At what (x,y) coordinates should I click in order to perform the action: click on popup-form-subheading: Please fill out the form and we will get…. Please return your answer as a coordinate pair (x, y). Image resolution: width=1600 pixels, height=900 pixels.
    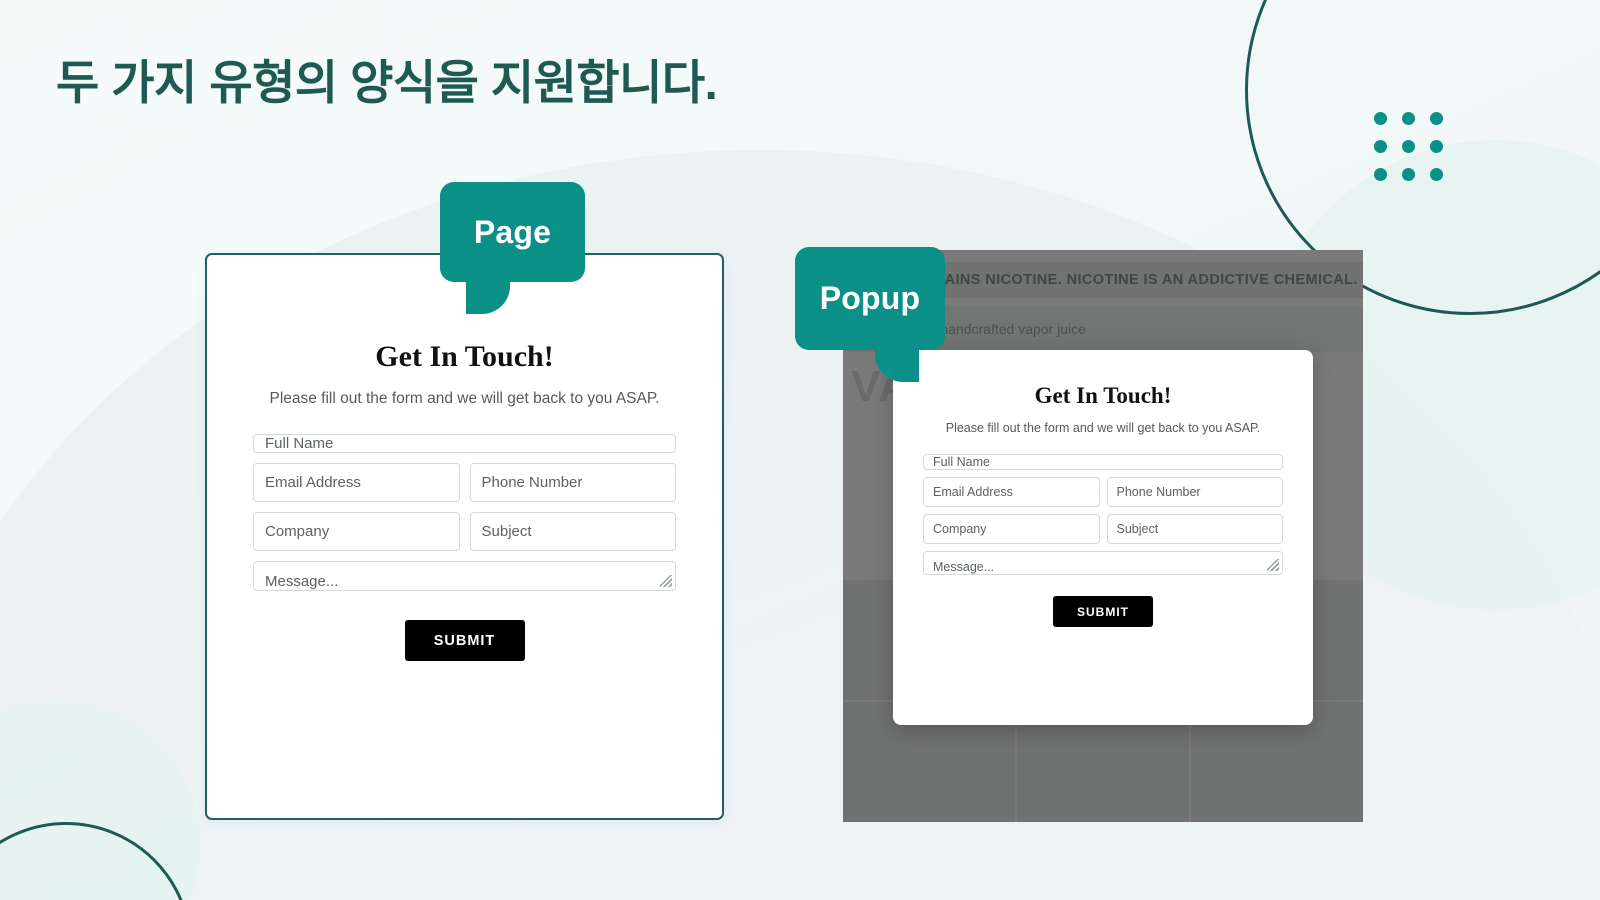
    Looking at the image, I should click on (1103, 428).